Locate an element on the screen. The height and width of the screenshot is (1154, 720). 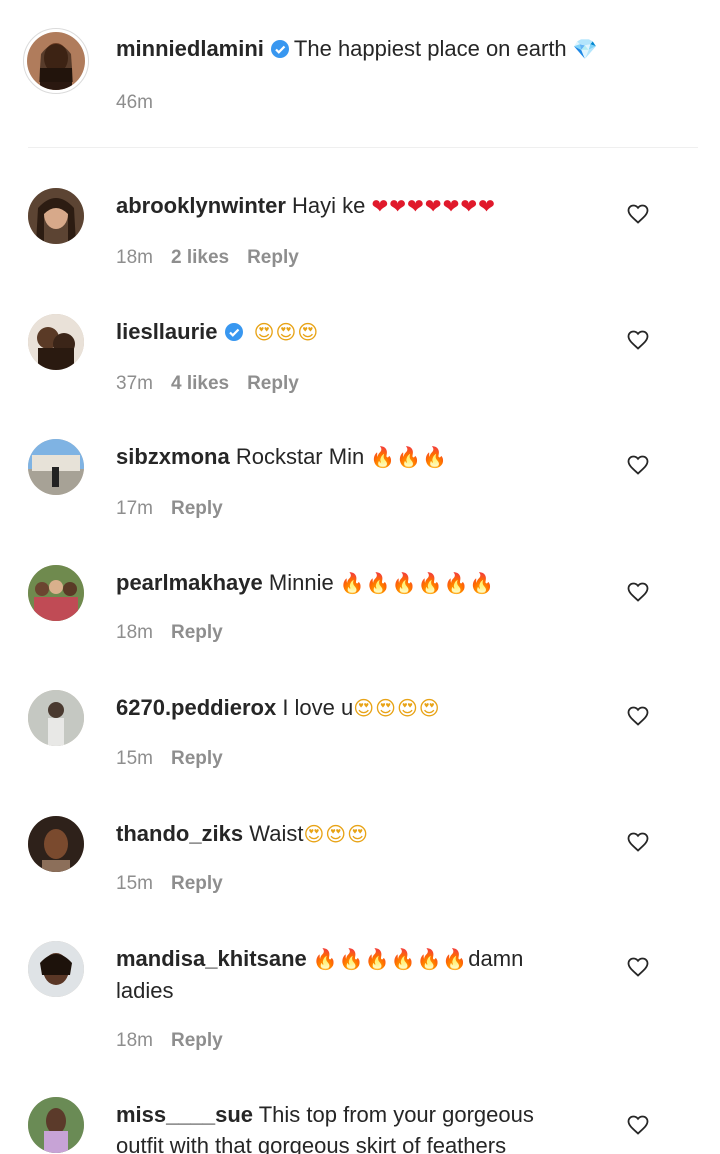
comment-meta: 18m 2 likes Reply is located at coordinates (216, 258).